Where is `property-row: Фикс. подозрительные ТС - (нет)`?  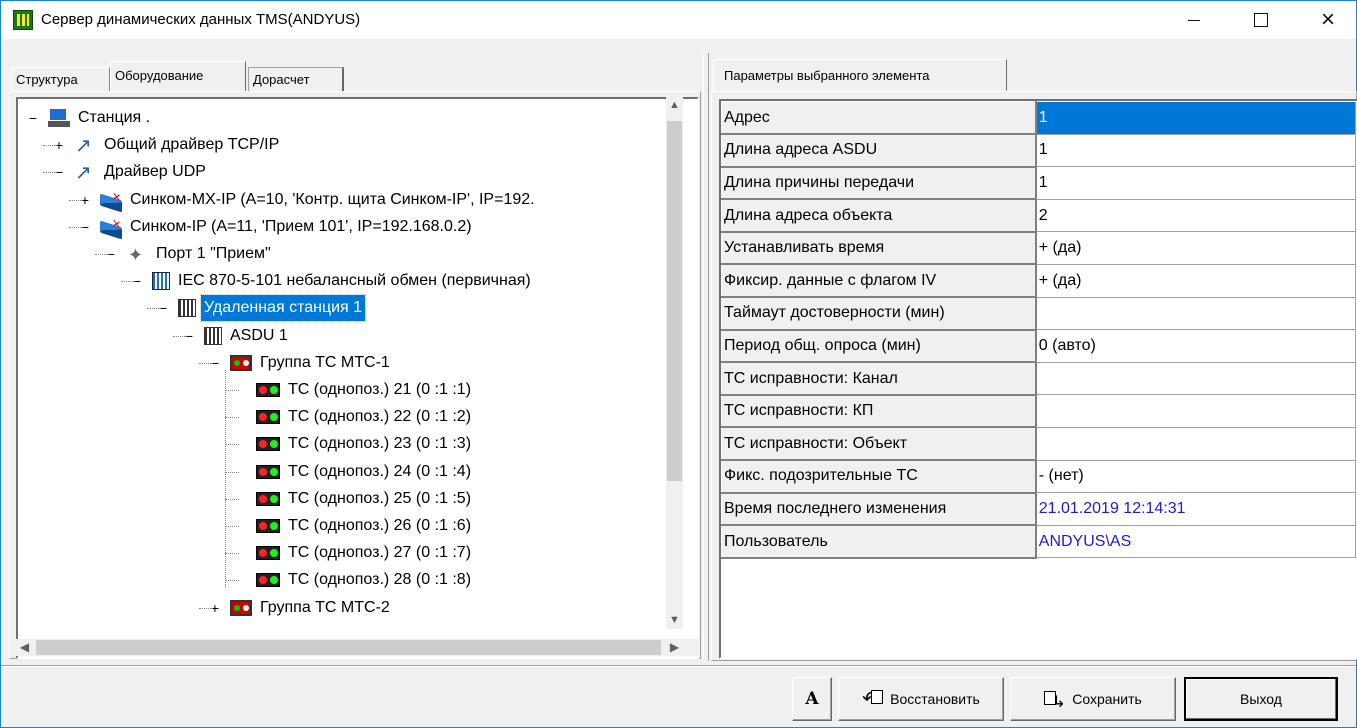
property-row: Фикс. подозрительные ТС - (нет) is located at coordinates (1038, 476).